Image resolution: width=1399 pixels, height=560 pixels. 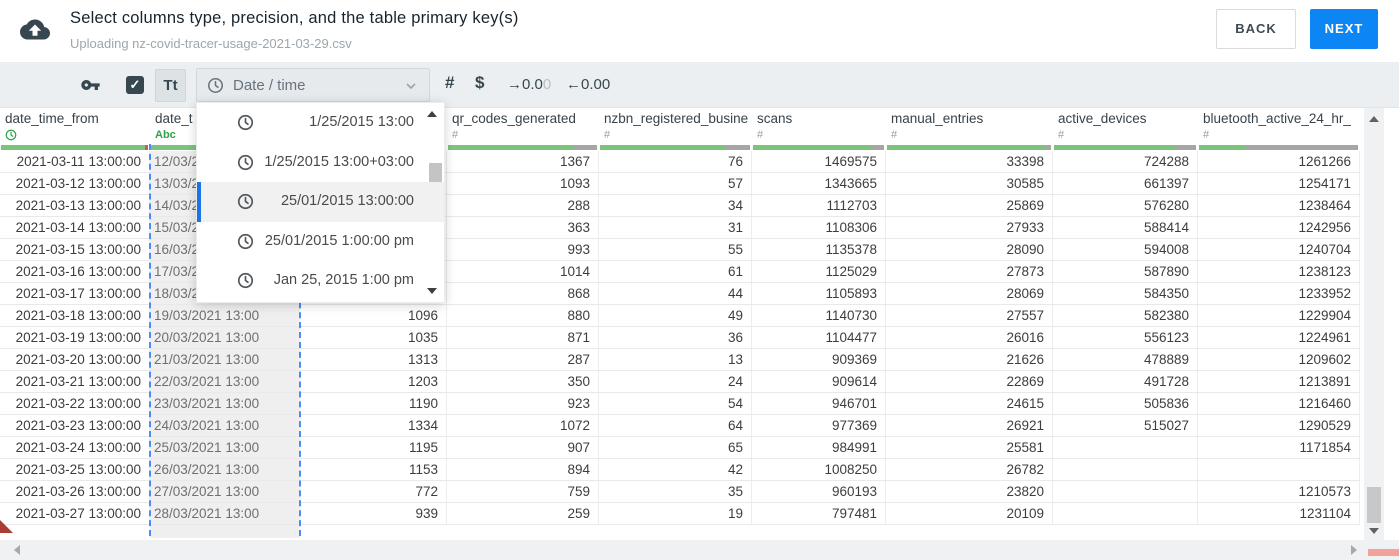 I want to click on table-cell: 1135378, so click(x=819, y=249).